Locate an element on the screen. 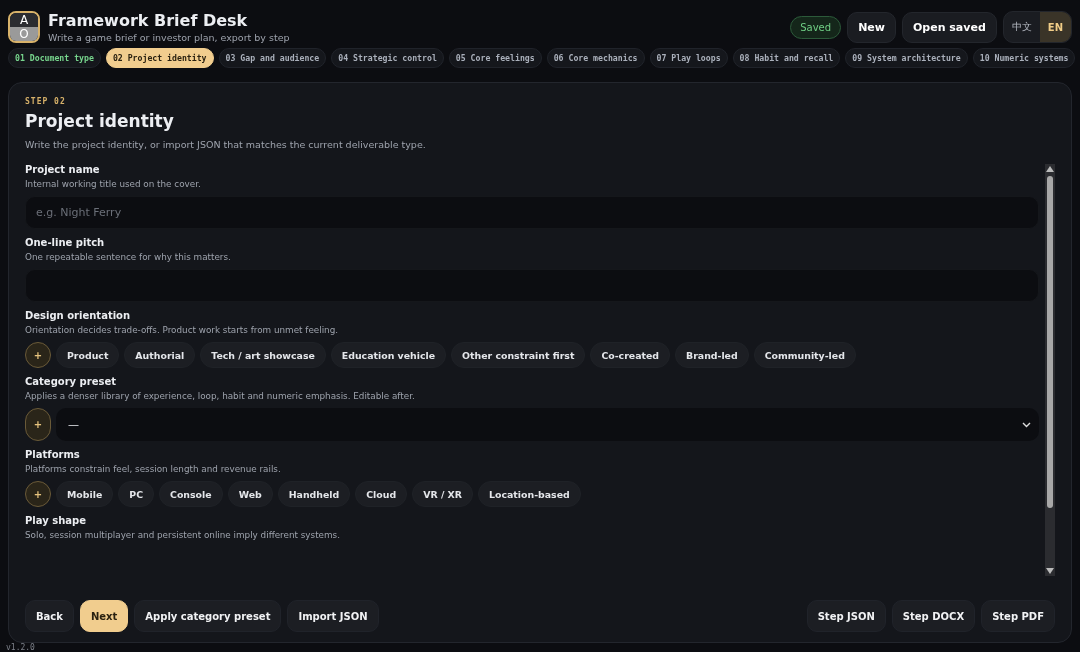 This screenshot has height=652, width=1080. field-label: Category preset is located at coordinates (71, 381).